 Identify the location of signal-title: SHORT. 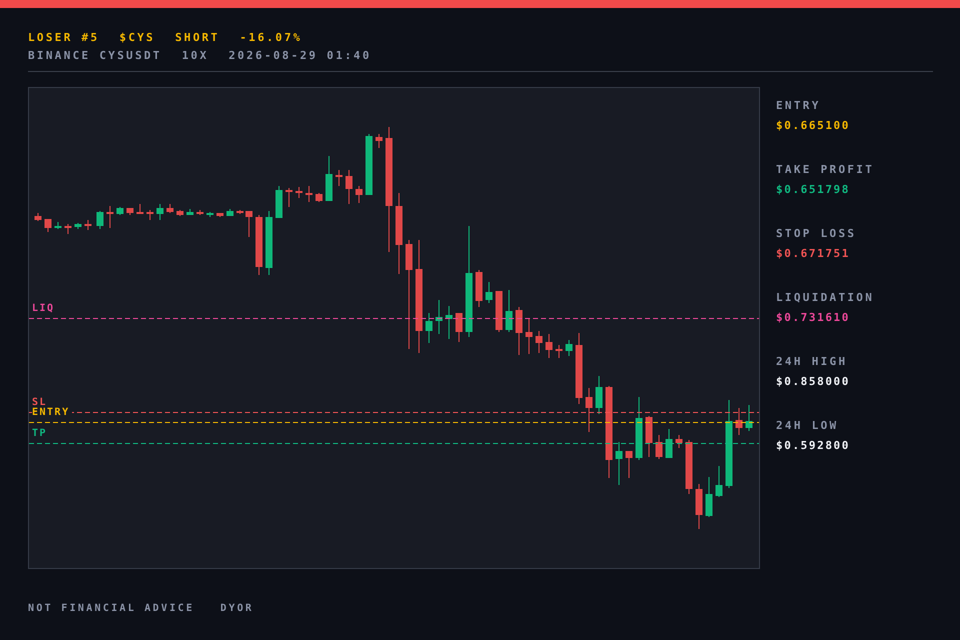
(197, 38).